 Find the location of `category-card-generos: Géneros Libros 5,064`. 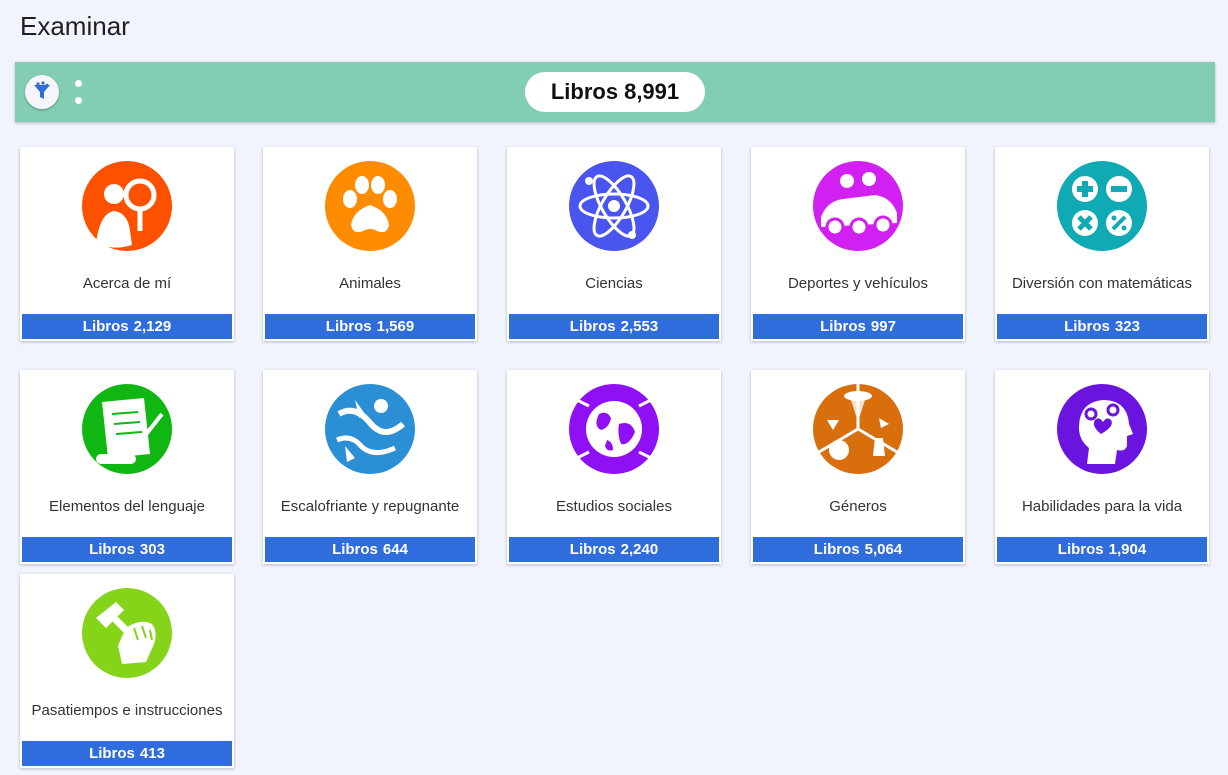

category-card-generos: Géneros Libros 5,064 is located at coordinates (858, 467).